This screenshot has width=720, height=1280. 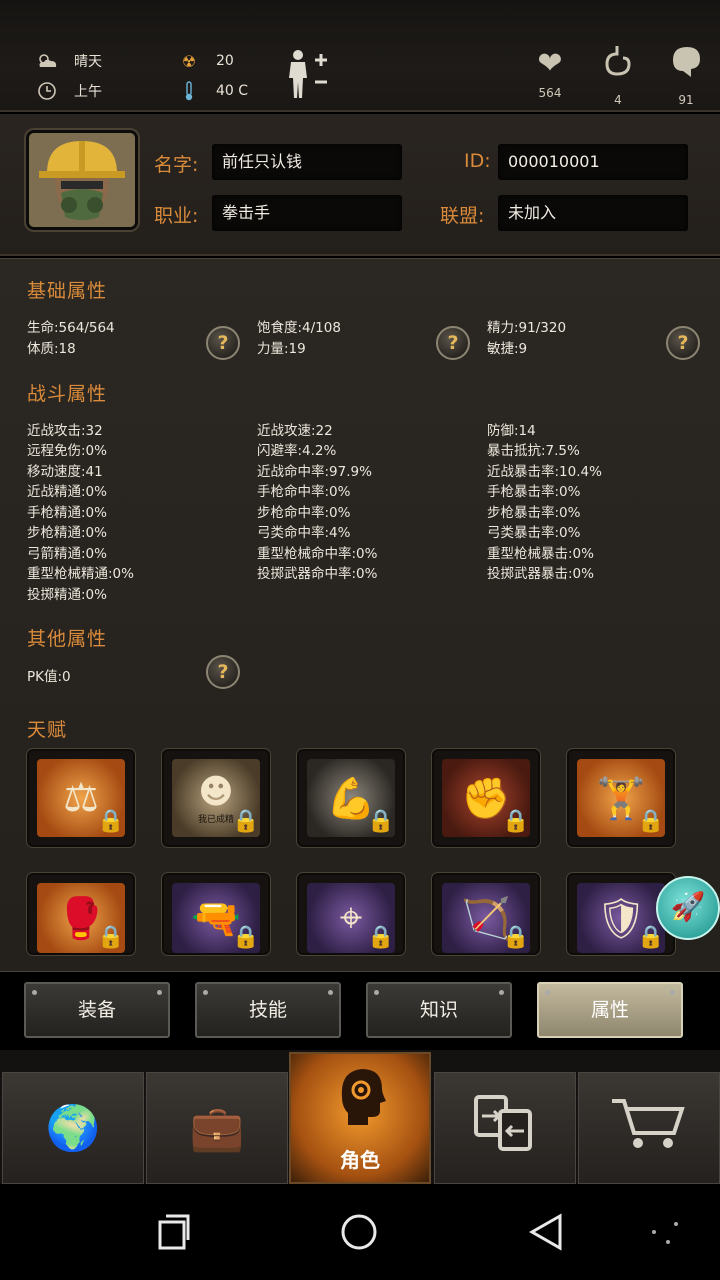 I want to click on radiation-value: 20, so click(x=225, y=61).